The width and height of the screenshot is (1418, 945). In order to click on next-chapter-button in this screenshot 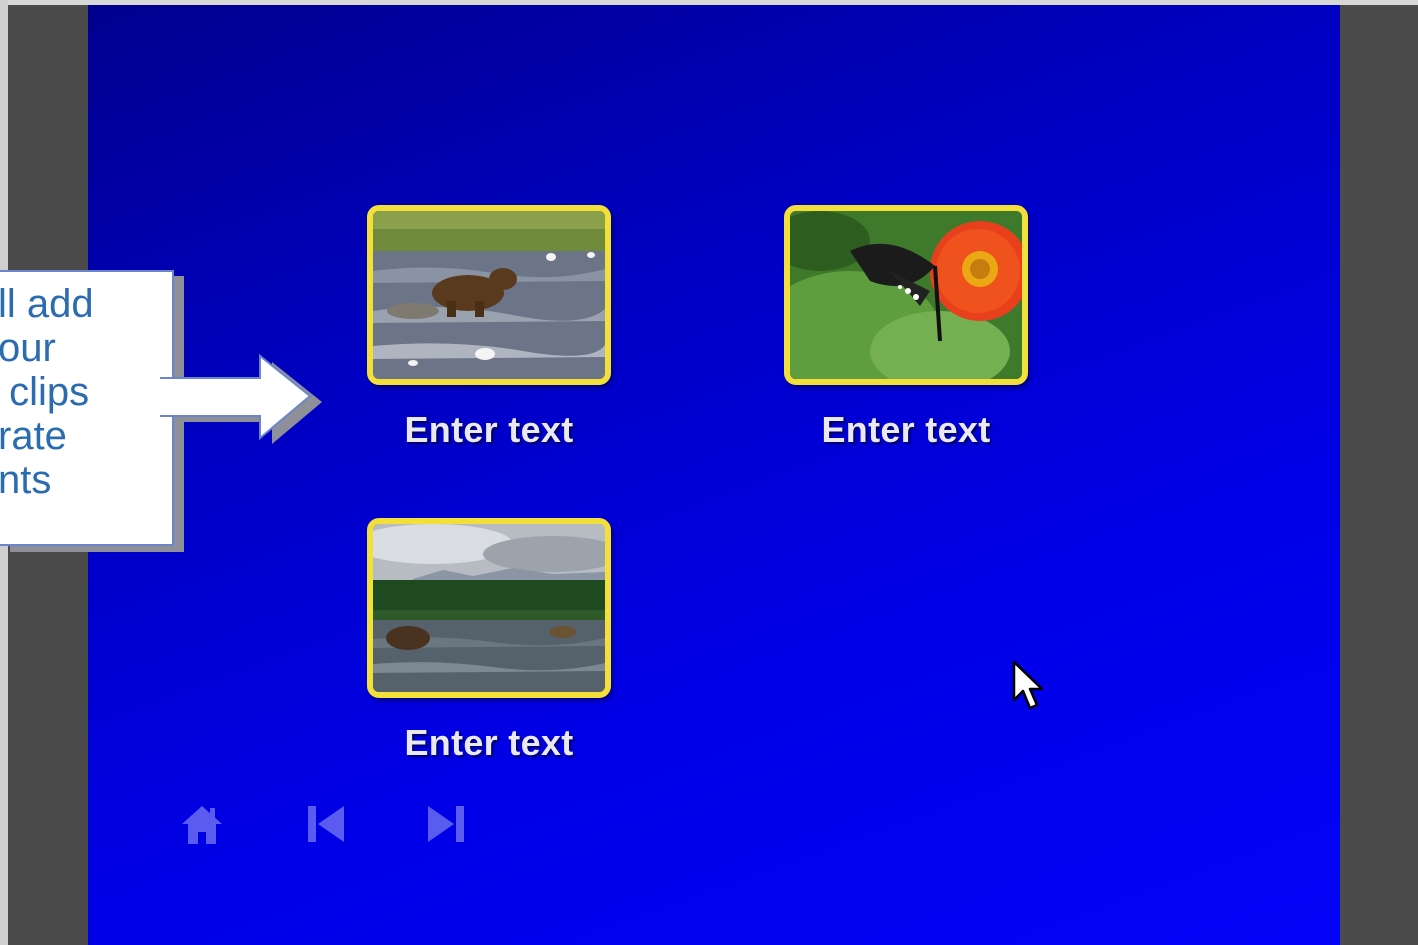, I will do `click(446, 824)`.